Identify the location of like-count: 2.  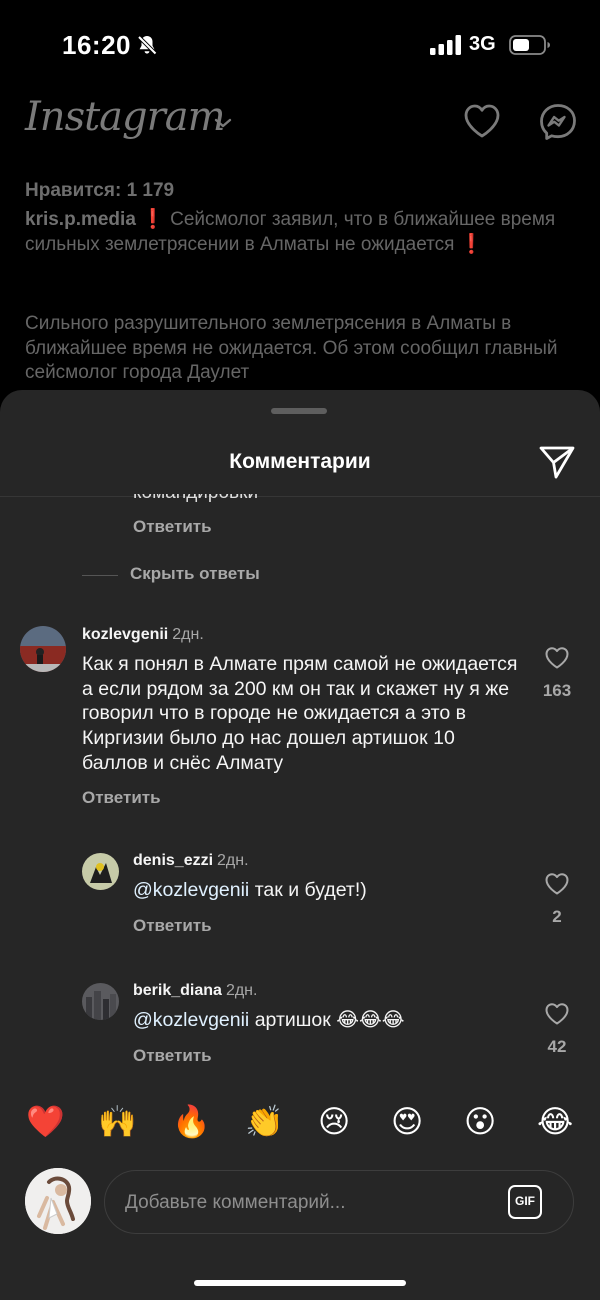
(557, 916).